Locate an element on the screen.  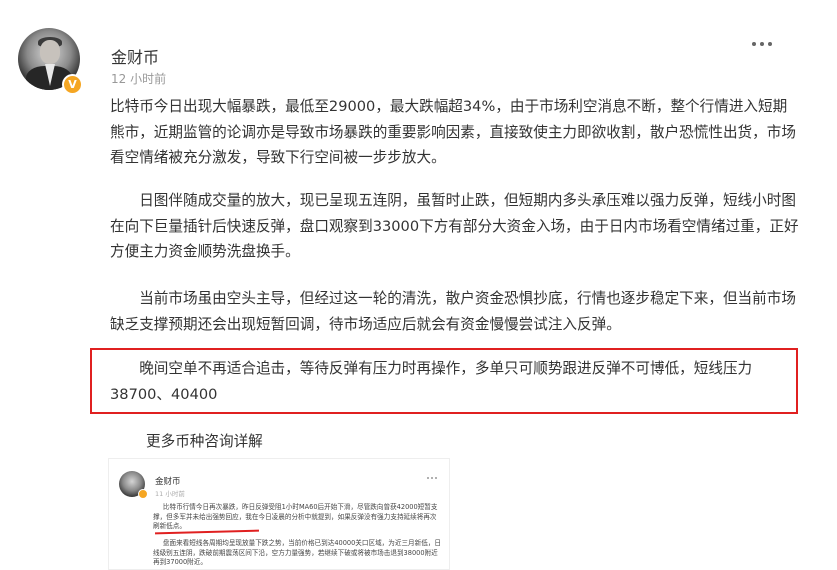
thumbnail-username: 金财币 is located at coordinates (168, 482).